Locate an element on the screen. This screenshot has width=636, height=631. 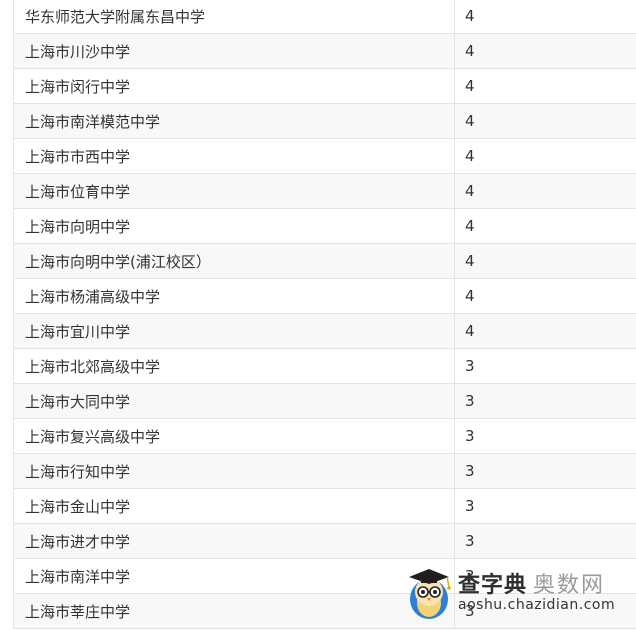
table-row: 上海市行知中学 3 is located at coordinates (325, 471).